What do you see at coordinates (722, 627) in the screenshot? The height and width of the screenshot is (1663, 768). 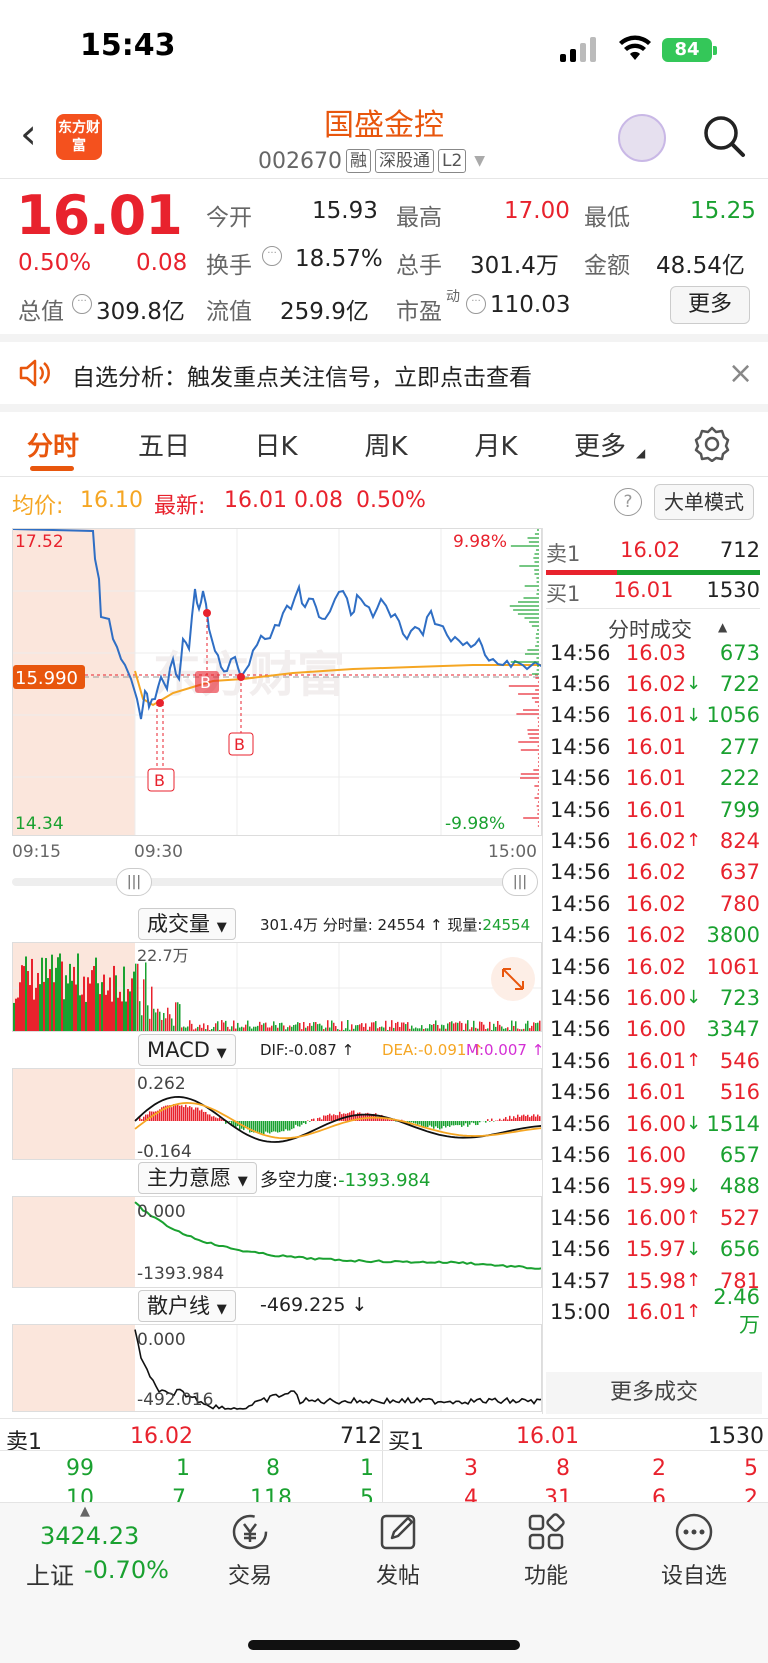 I see `ticks-caret-up-icon: ▲` at bounding box center [722, 627].